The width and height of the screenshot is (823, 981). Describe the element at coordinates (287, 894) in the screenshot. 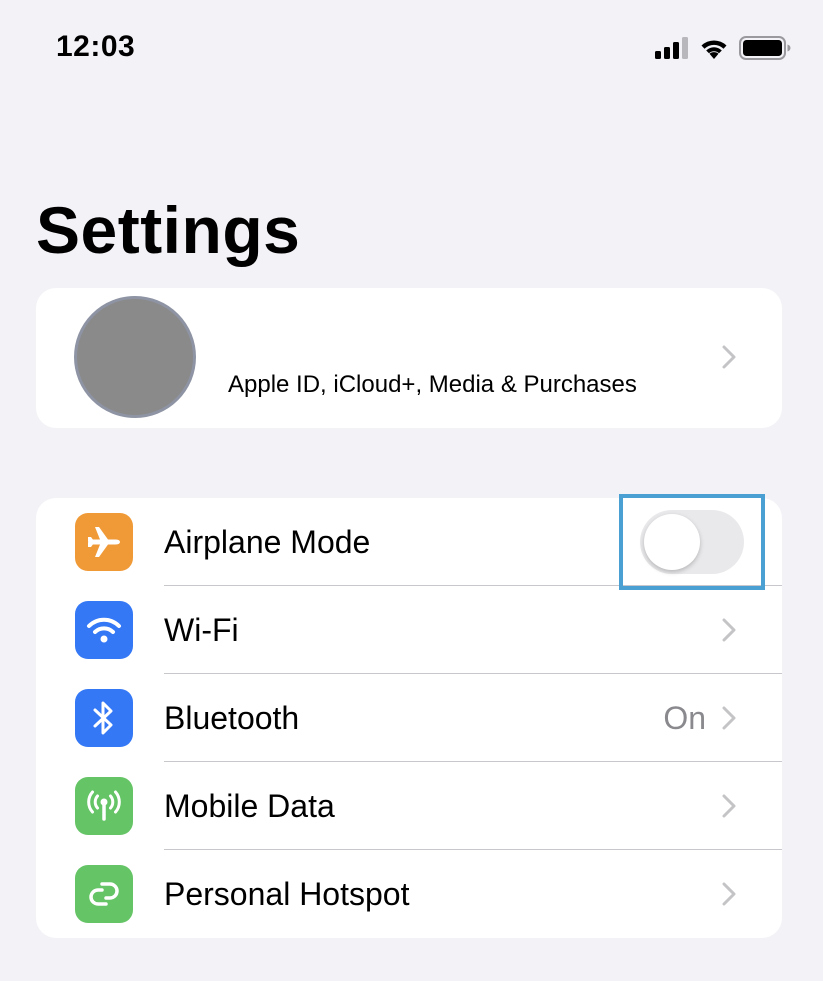

I see `personal-hotspot-label: Personal Hotspot` at that location.